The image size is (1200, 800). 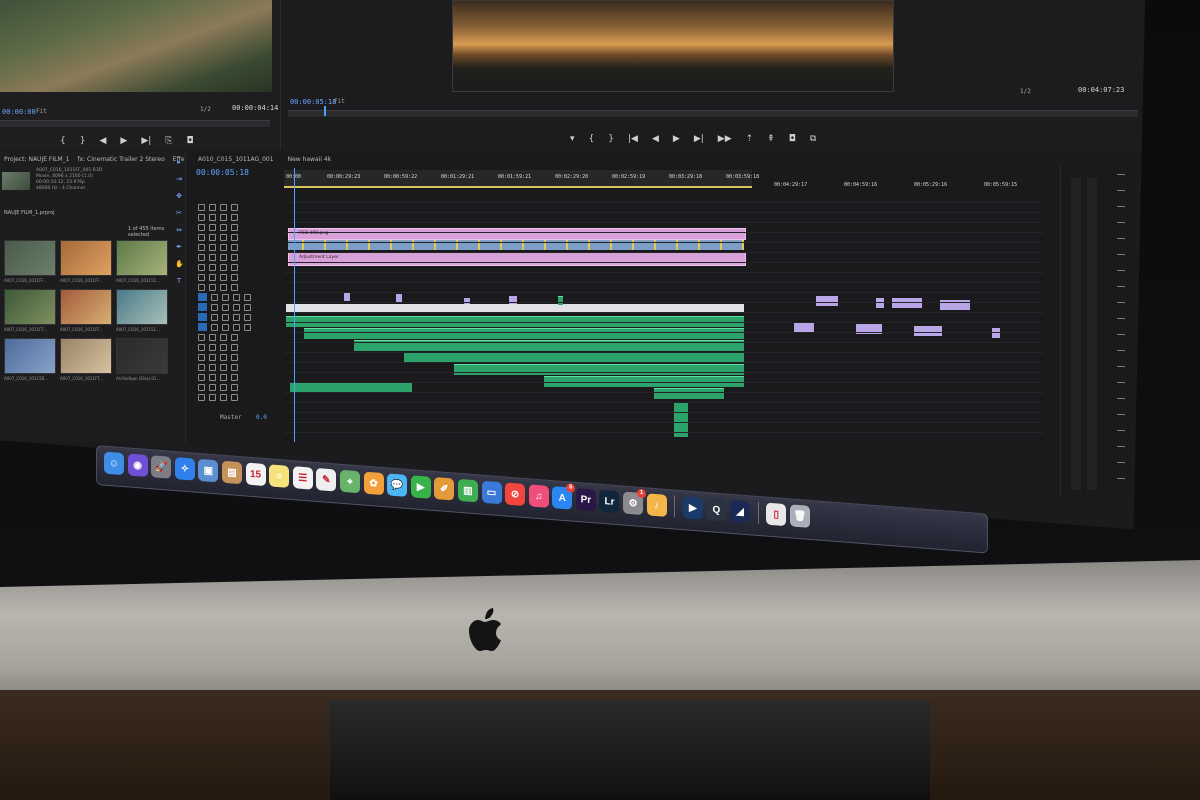 I want to click on clip-psd: PSD 400.png, so click(x=517, y=234).